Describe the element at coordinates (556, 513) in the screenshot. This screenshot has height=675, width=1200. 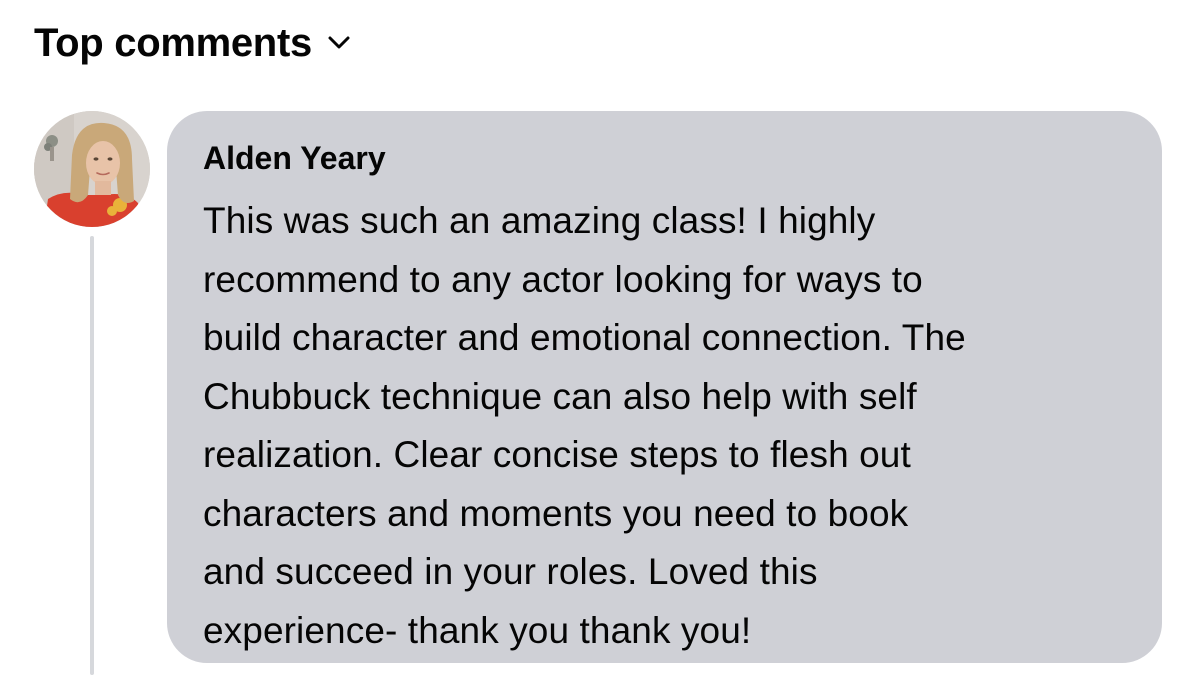
I see `comment-text-line: characters and moments you need to book` at that location.